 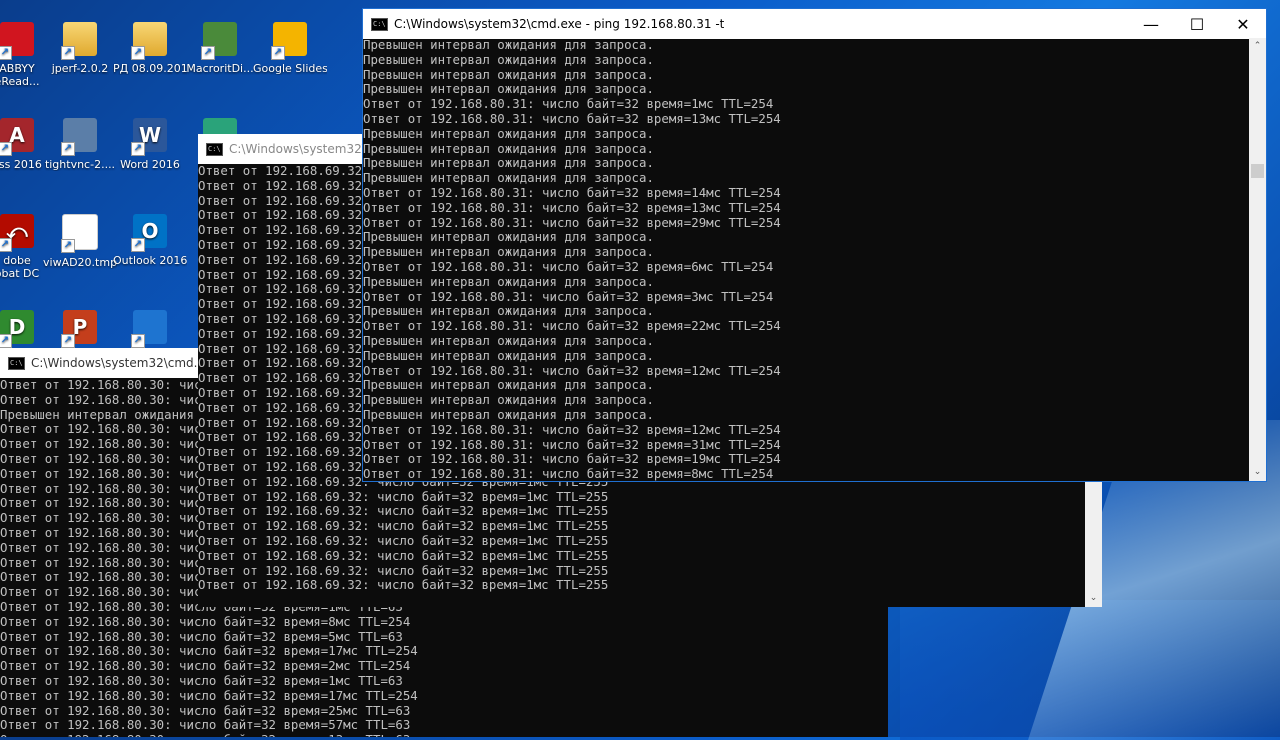 I want to click on powerpoint-icon: P, so click(x=79, y=329).